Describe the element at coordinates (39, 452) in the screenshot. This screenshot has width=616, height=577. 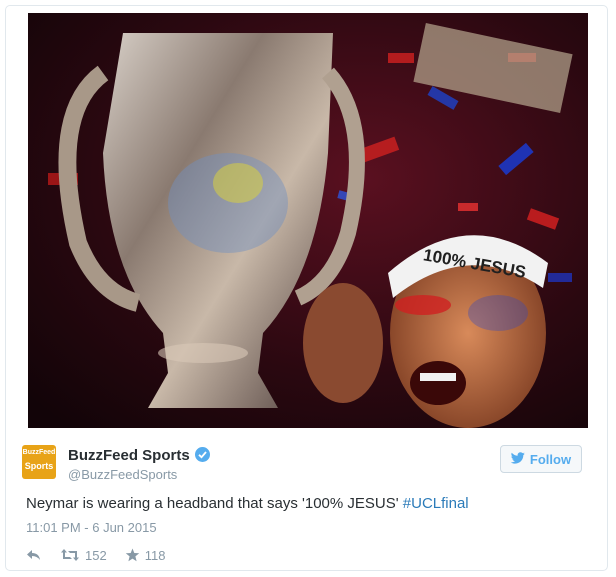
I see `avatar-label-top: BuzzFeed` at that location.